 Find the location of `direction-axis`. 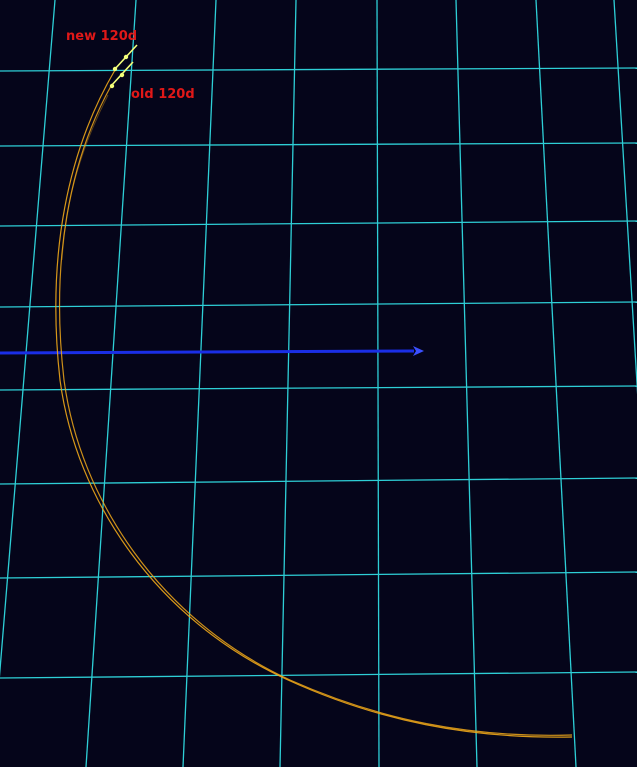

direction-axis is located at coordinates (212, 351).